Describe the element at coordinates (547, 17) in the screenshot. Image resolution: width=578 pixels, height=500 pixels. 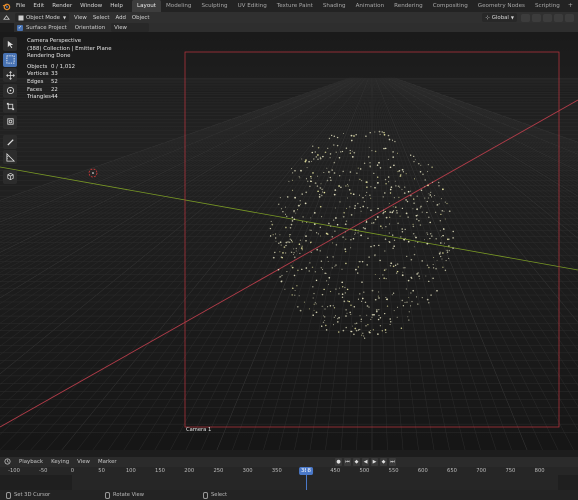
I see `snap-target-icon` at that location.